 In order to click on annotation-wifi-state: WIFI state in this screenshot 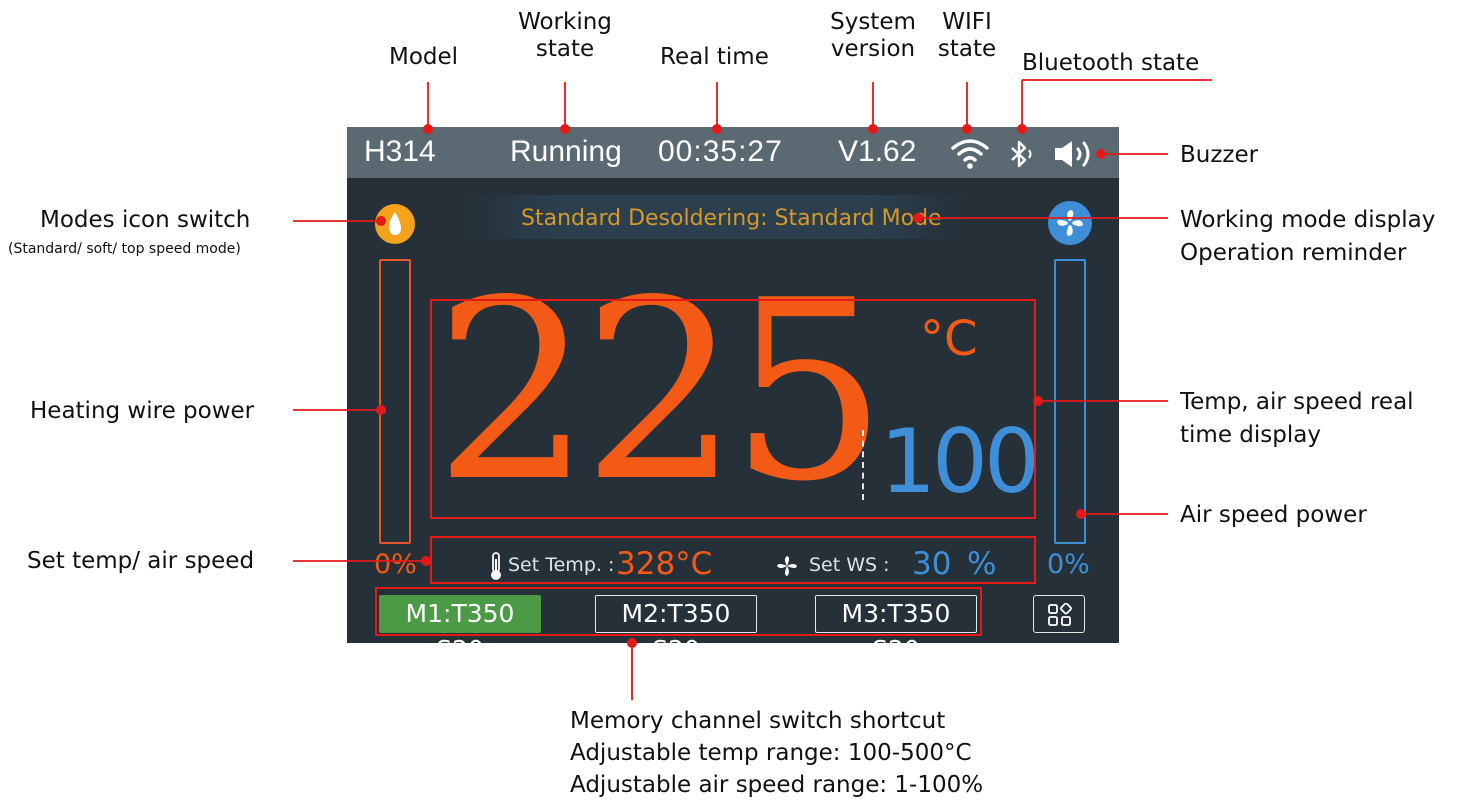, I will do `click(967, 36)`.